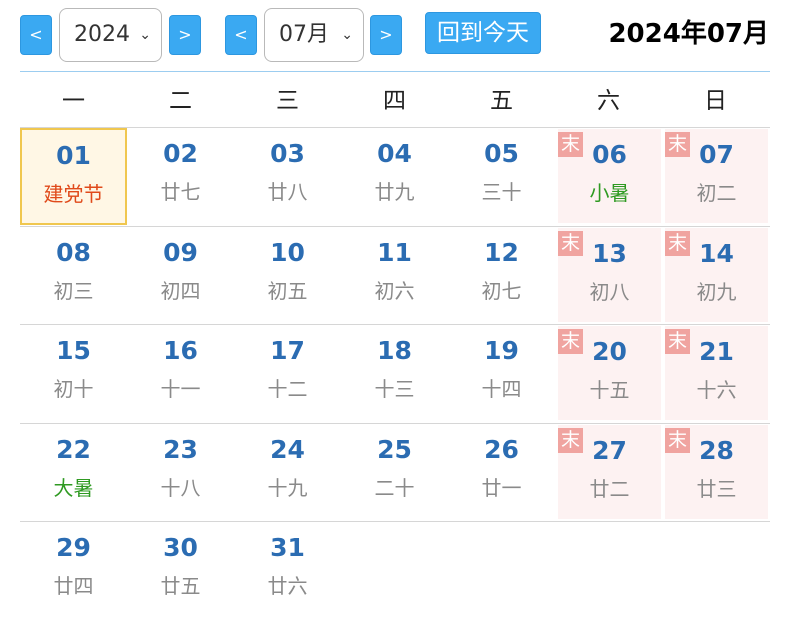  I want to click on lunar-date: 初二, so click(716, 193).